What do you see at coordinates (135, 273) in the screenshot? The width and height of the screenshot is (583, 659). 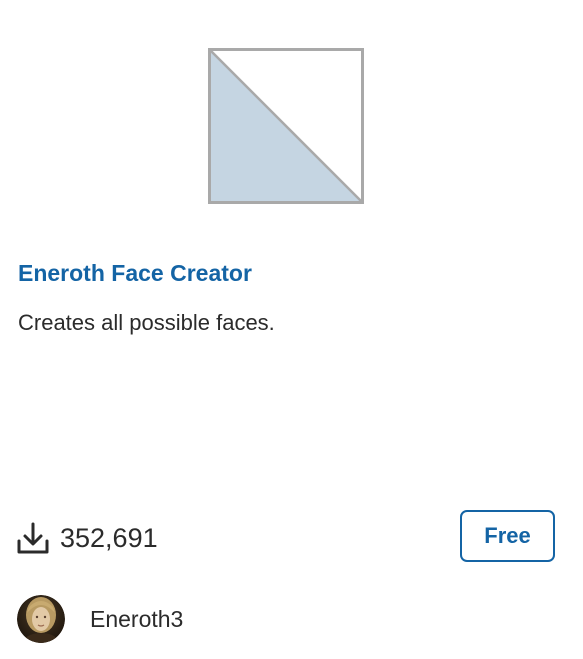 I see `extension-title-link: Eneroth Face Creator` at bounding box center [135, 273].